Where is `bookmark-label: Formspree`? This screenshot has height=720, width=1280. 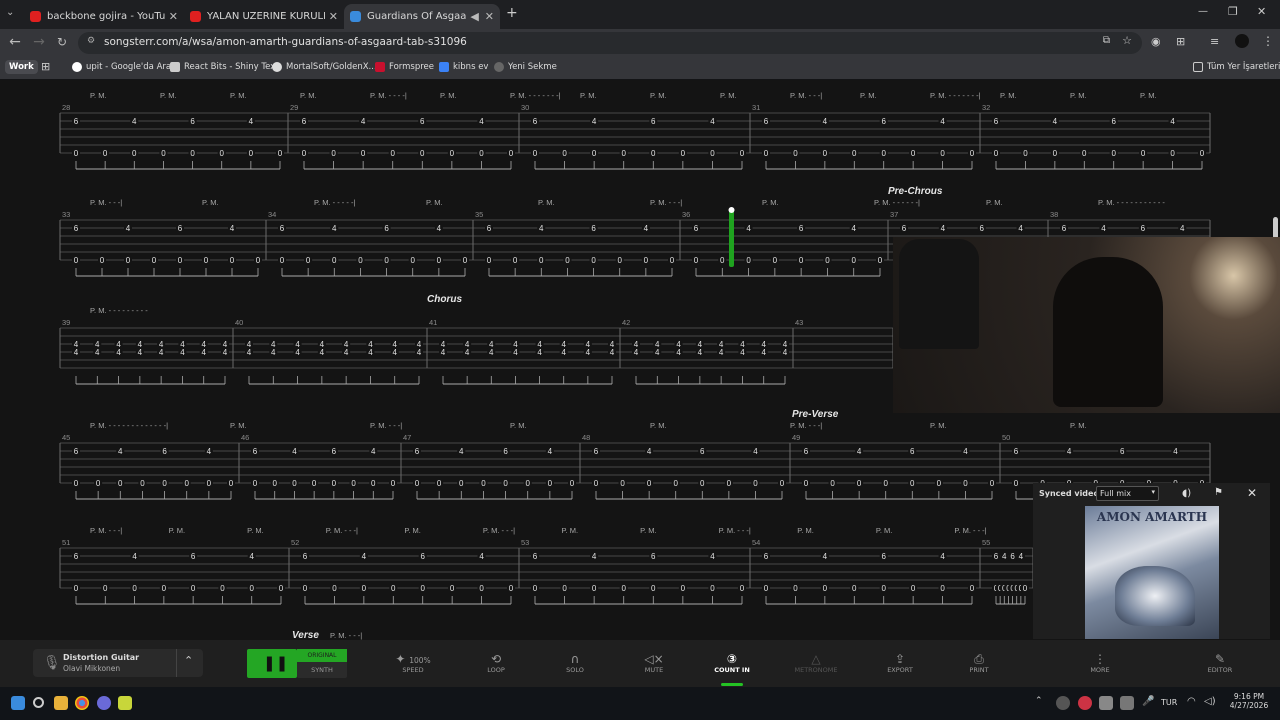
bookmark-label: Formspree is located at coordinates (412, 67).